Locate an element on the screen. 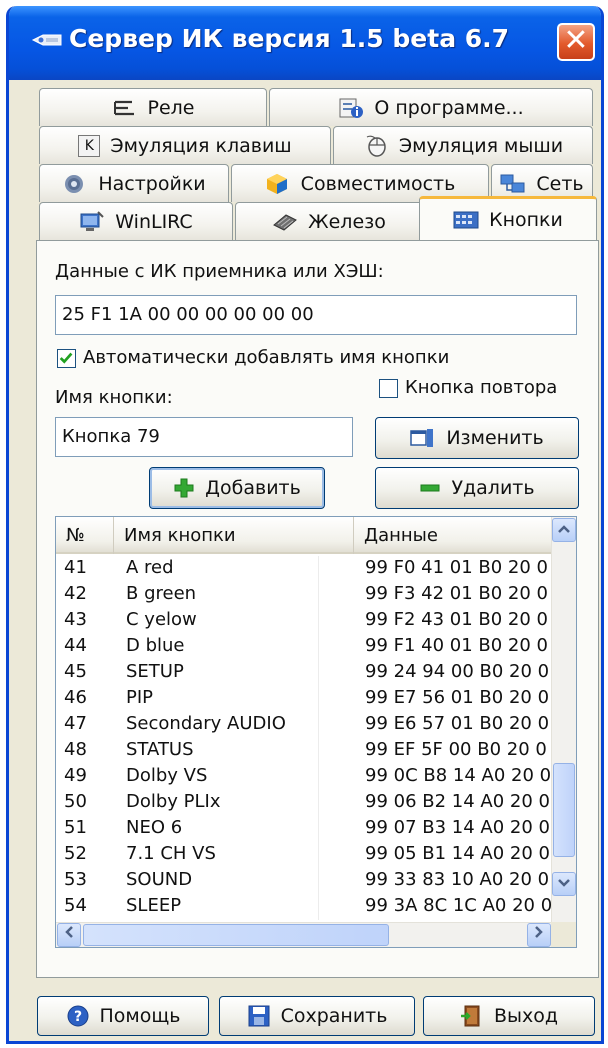 The height and width of the screenshot is (1048, 608). row-data: 99 E6 57 01 B0 20 0 is located at coordinates (457, 723).